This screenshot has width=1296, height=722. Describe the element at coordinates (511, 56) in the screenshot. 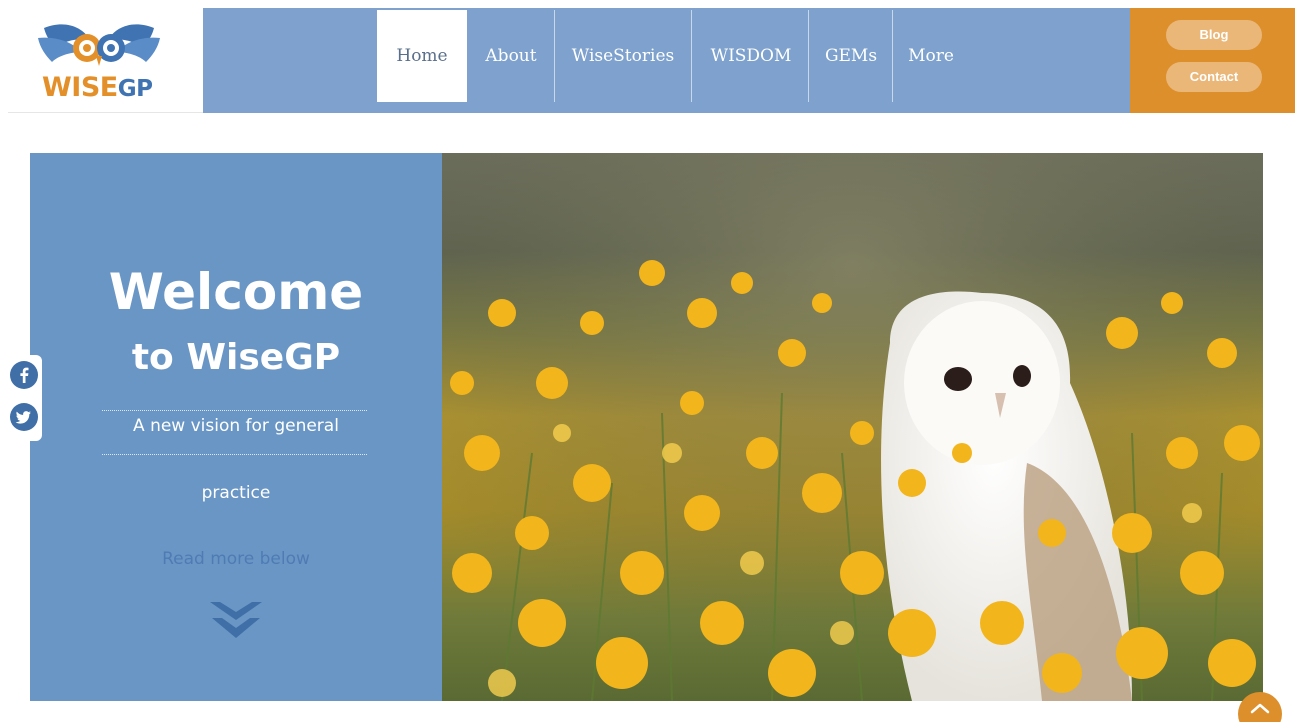

I see `nav-about: About` at that location.